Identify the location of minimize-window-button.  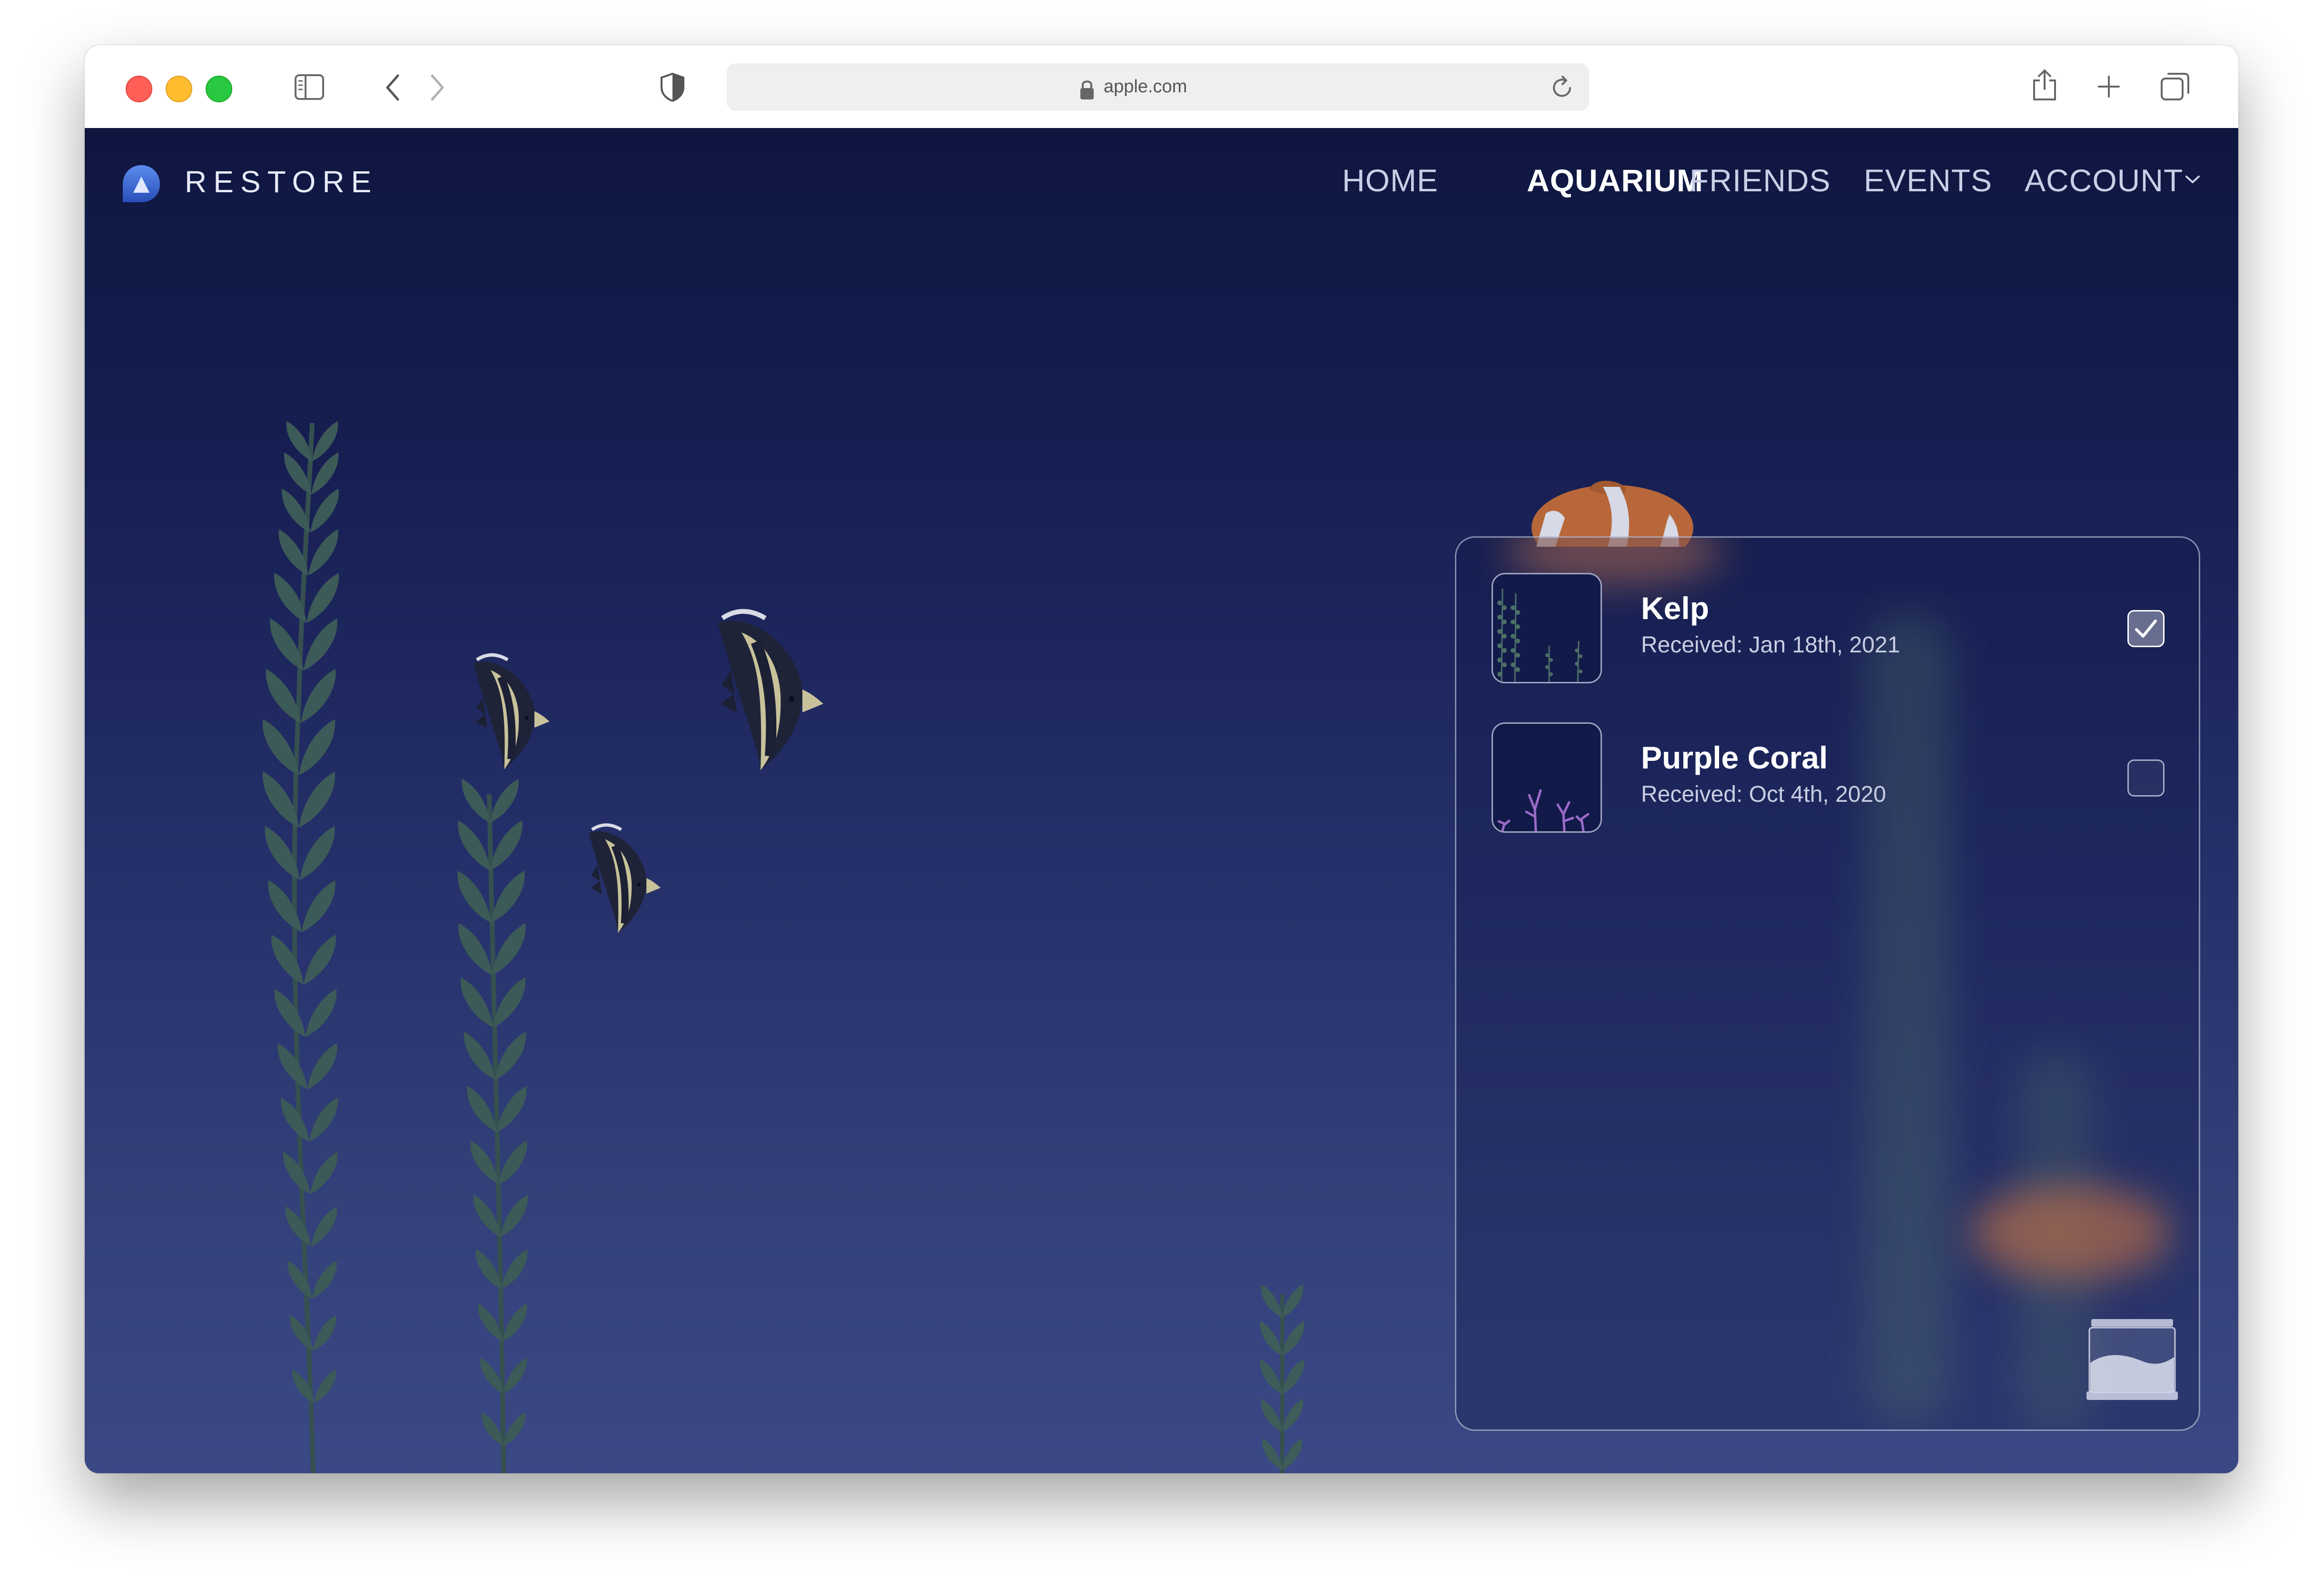
(179, 89).